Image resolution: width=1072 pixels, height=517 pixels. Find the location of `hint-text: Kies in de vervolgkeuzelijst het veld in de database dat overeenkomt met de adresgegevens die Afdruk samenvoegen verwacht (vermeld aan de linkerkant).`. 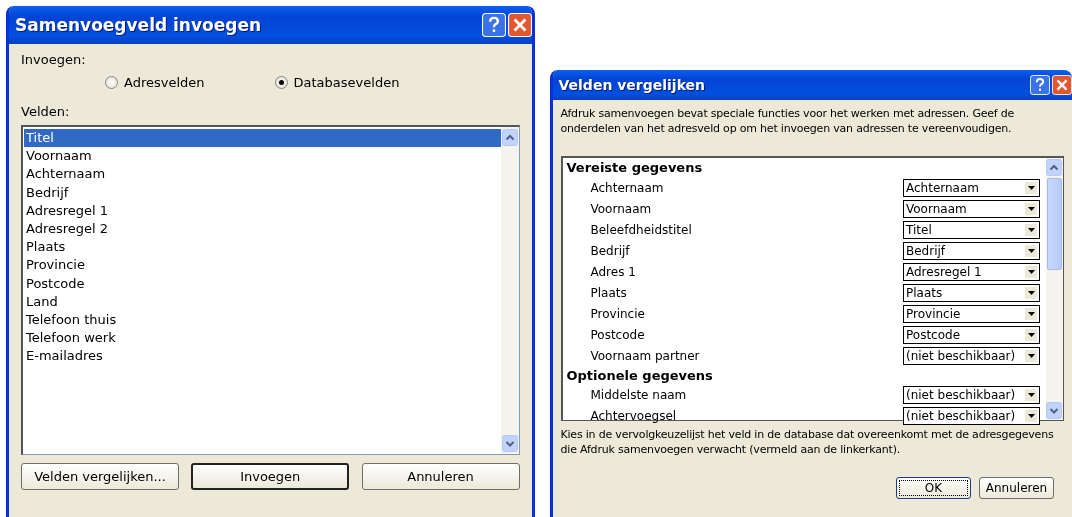

hint-text: Kies in de vervolgkeuzelijst het veld in de database dat overeenkomt met de adresgegevens die Afdruk samenvoegen verwacht (vermeld aan de linkerkant). is located at coordinates (807, 442).